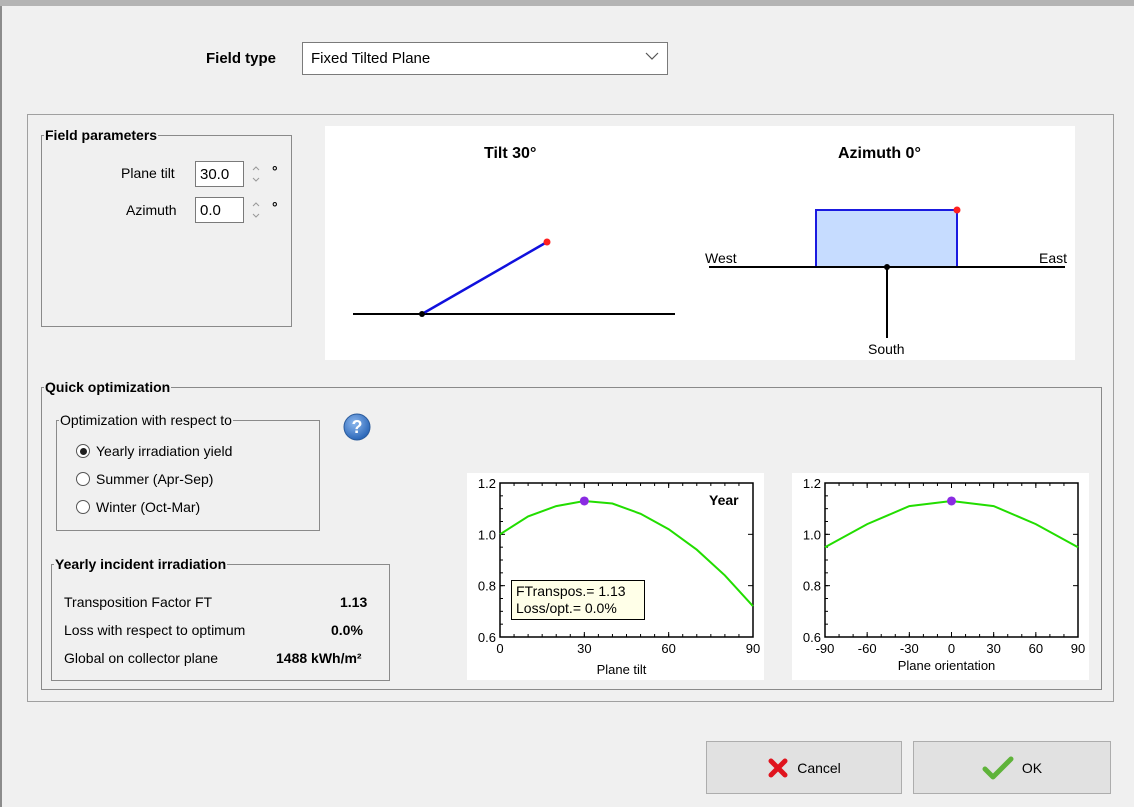  What do you see at coordinates (993, 648) in the screenshot?
I see `orientation-chart-xtick-label: 30` at bounding box center [993, 648].